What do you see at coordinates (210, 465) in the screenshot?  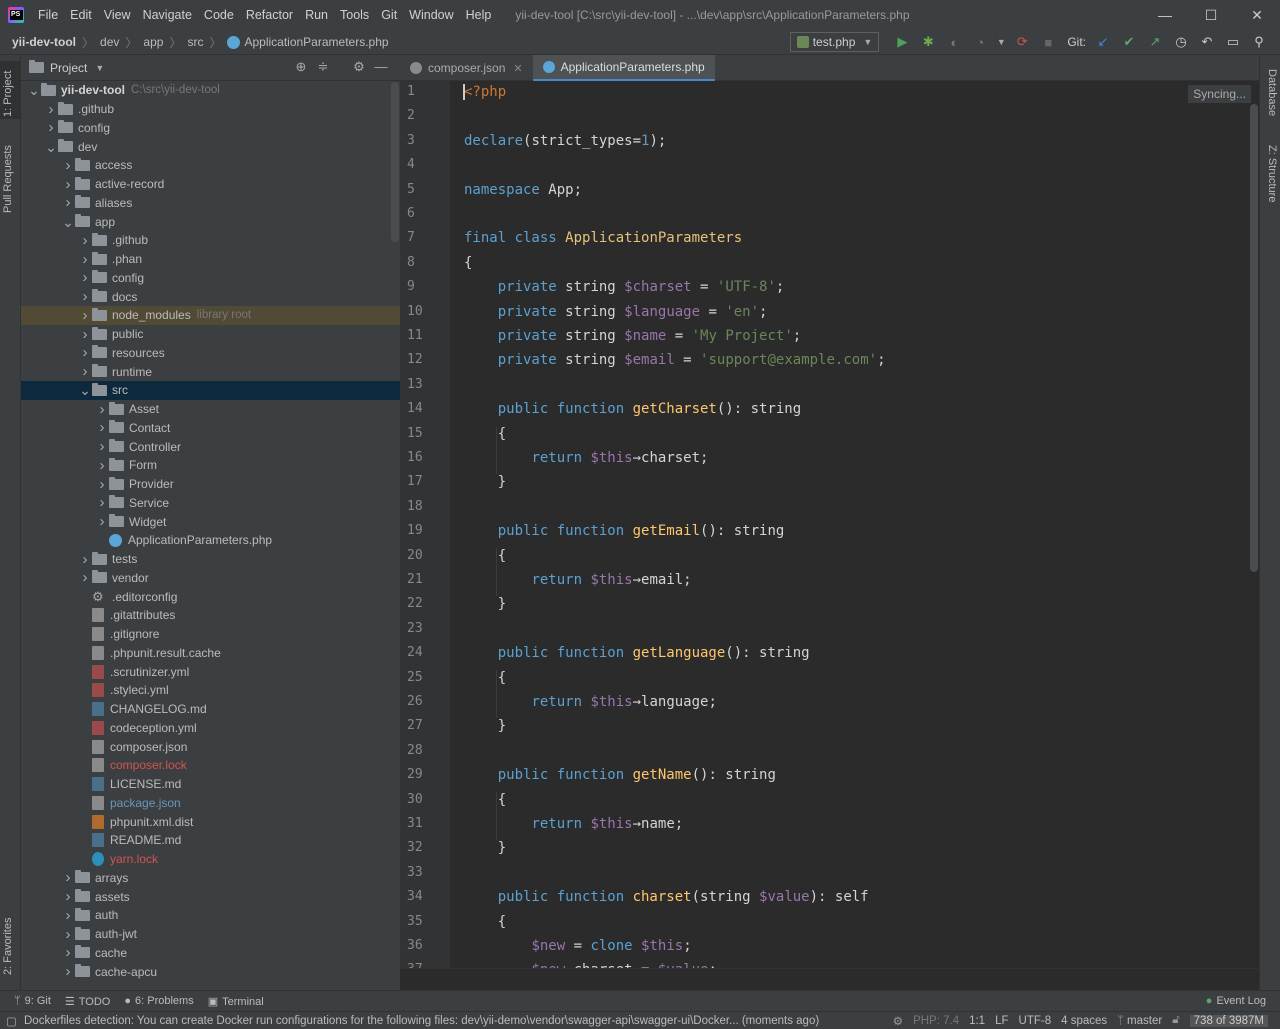 I see `tree-folder: › Form` at bounding box center [210, 465].